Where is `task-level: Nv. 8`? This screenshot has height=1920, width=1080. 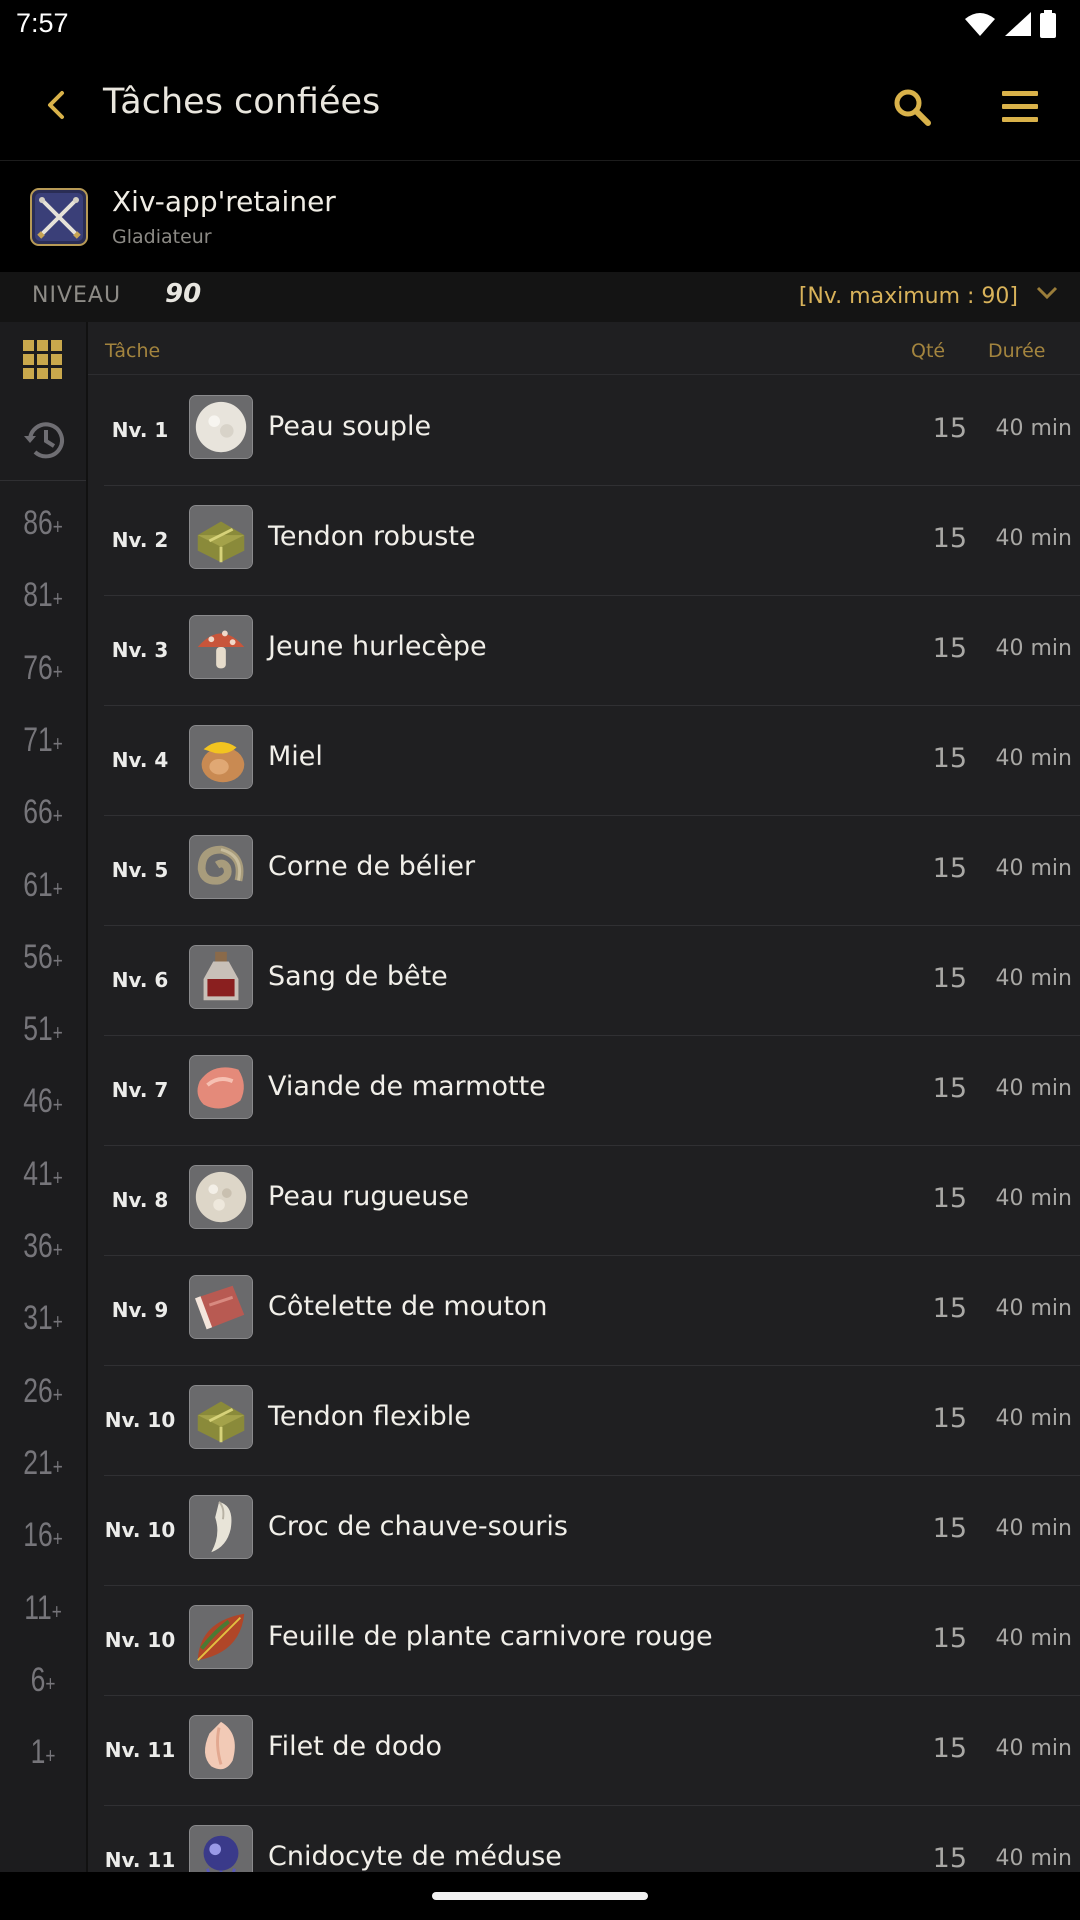
task-level: Nv. 8 is located at coordinates (140, 1200).